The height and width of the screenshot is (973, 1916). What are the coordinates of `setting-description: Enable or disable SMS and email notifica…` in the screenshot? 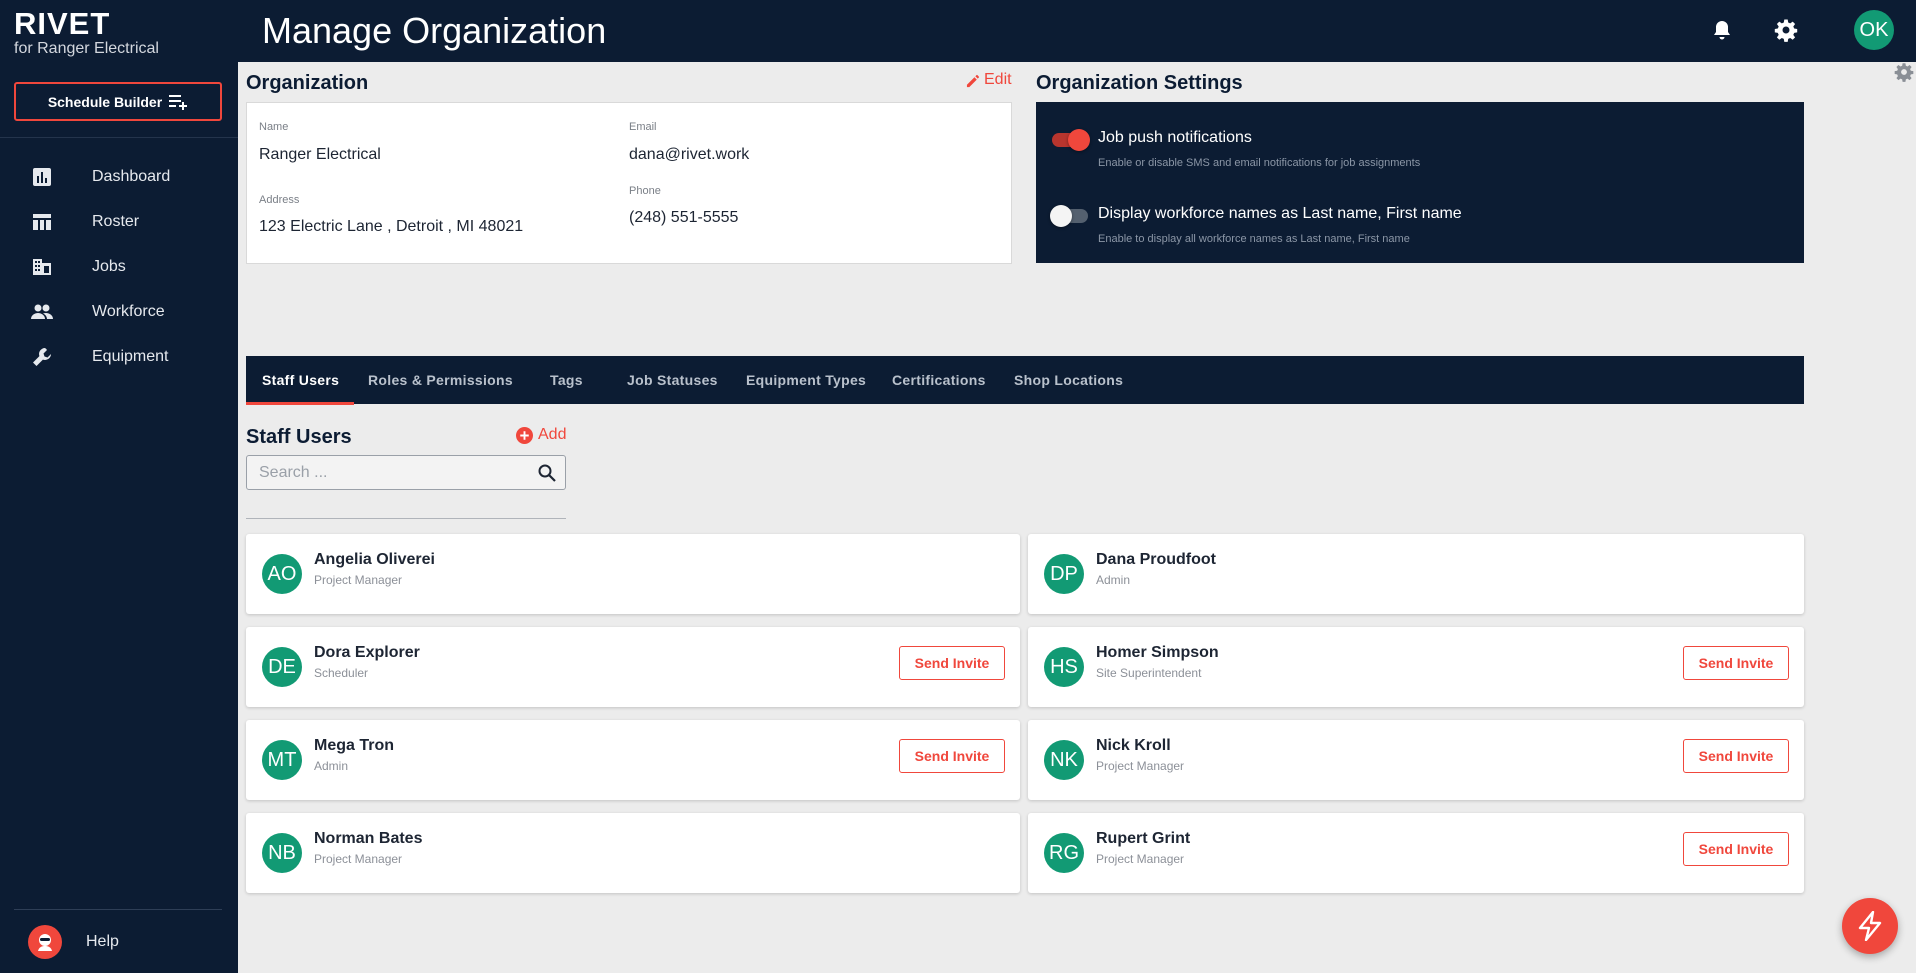 It's located at (1259, 163).